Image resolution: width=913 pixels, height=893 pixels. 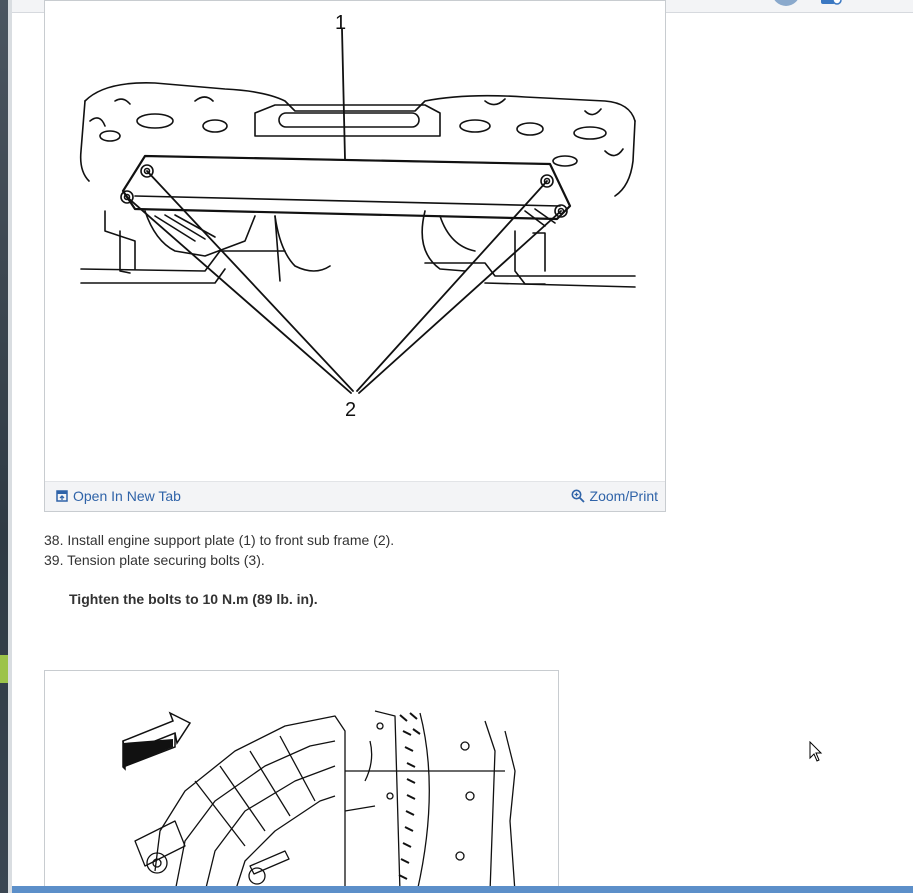 What do you see at coordinates (127, 496) in the screenshot?
I see `open-in-new-tab-label: Open In New Tab` at bounding box center [127, 496].